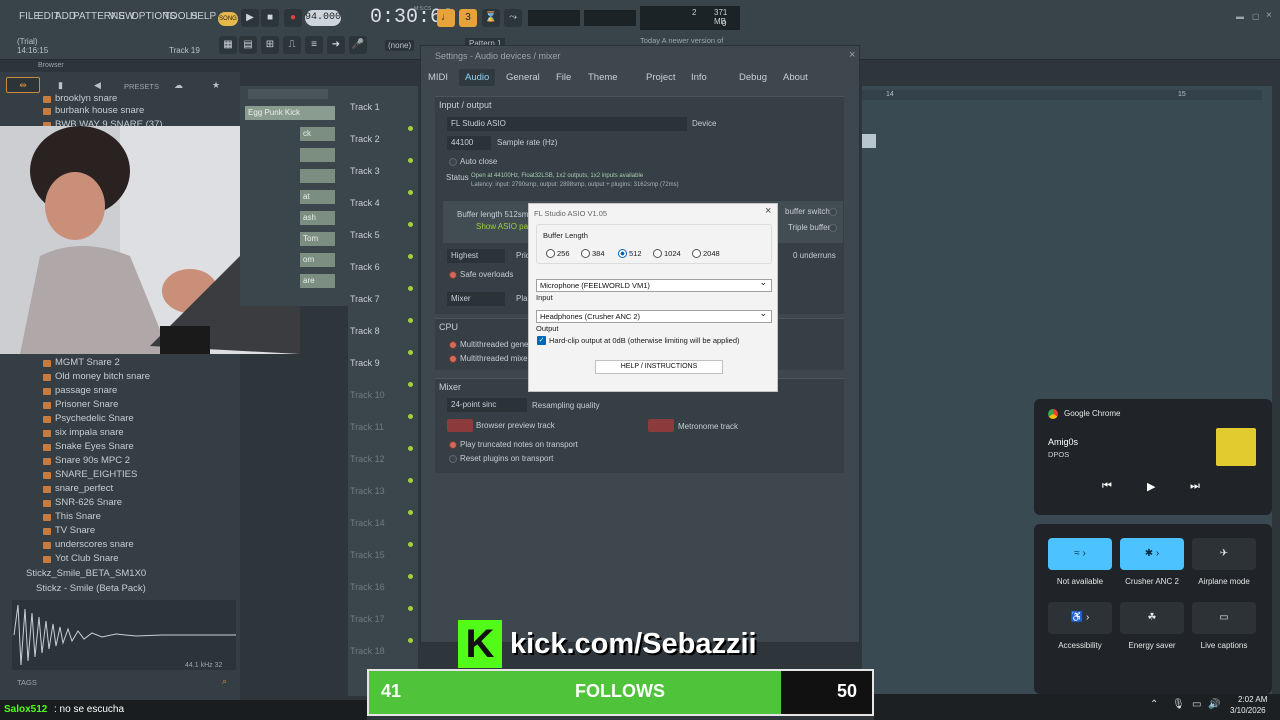 The image size is (1280, 720). What do you see at coordinates (358, 45) in the screenshot?
I see `microphone-icon: 🎤` at bounding box center [358, 45].